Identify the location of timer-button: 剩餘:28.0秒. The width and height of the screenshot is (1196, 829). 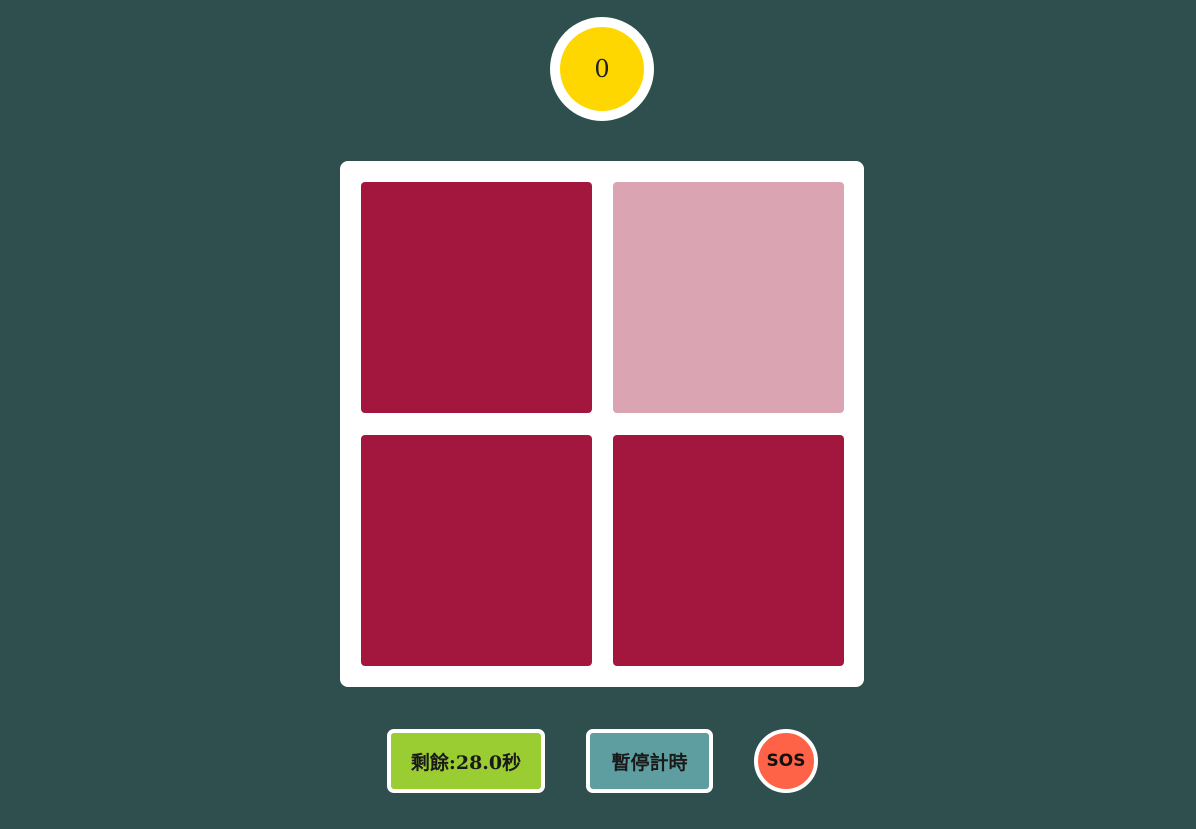
(466, 761).